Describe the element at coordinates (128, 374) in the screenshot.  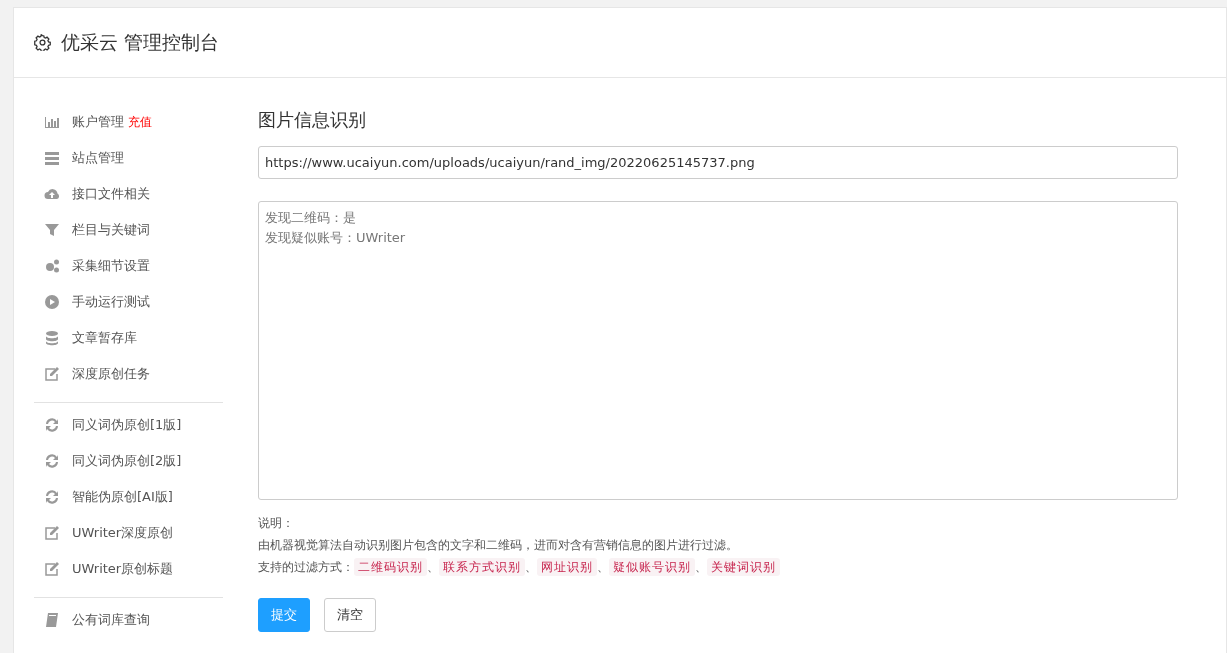
I see `sidebar-item: 深度原创任务` at that location.